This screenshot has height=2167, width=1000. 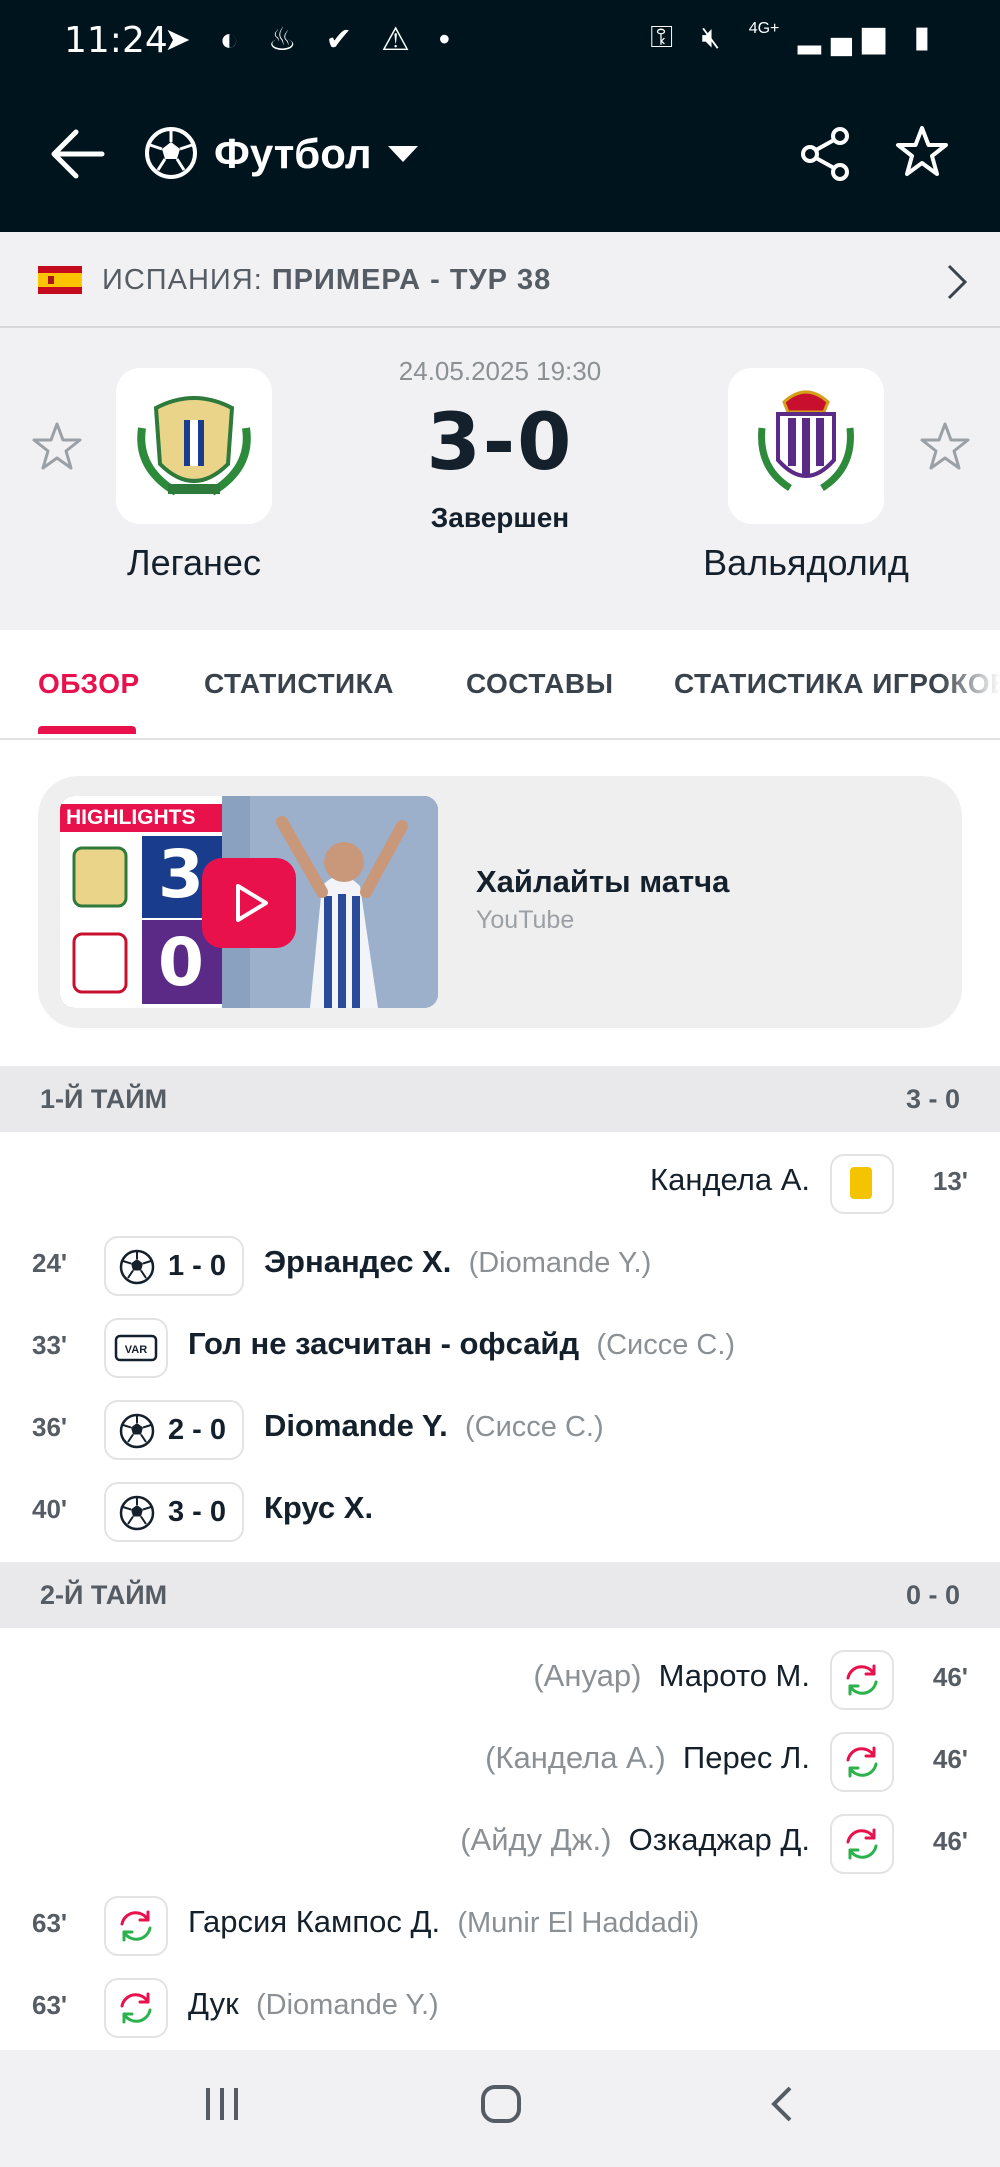 What do you see at coordinates (500, 2007) in the screenshot?
I see `event-row: 63' Дук (Diomande Y.)` at bounding box center [500, 2007].